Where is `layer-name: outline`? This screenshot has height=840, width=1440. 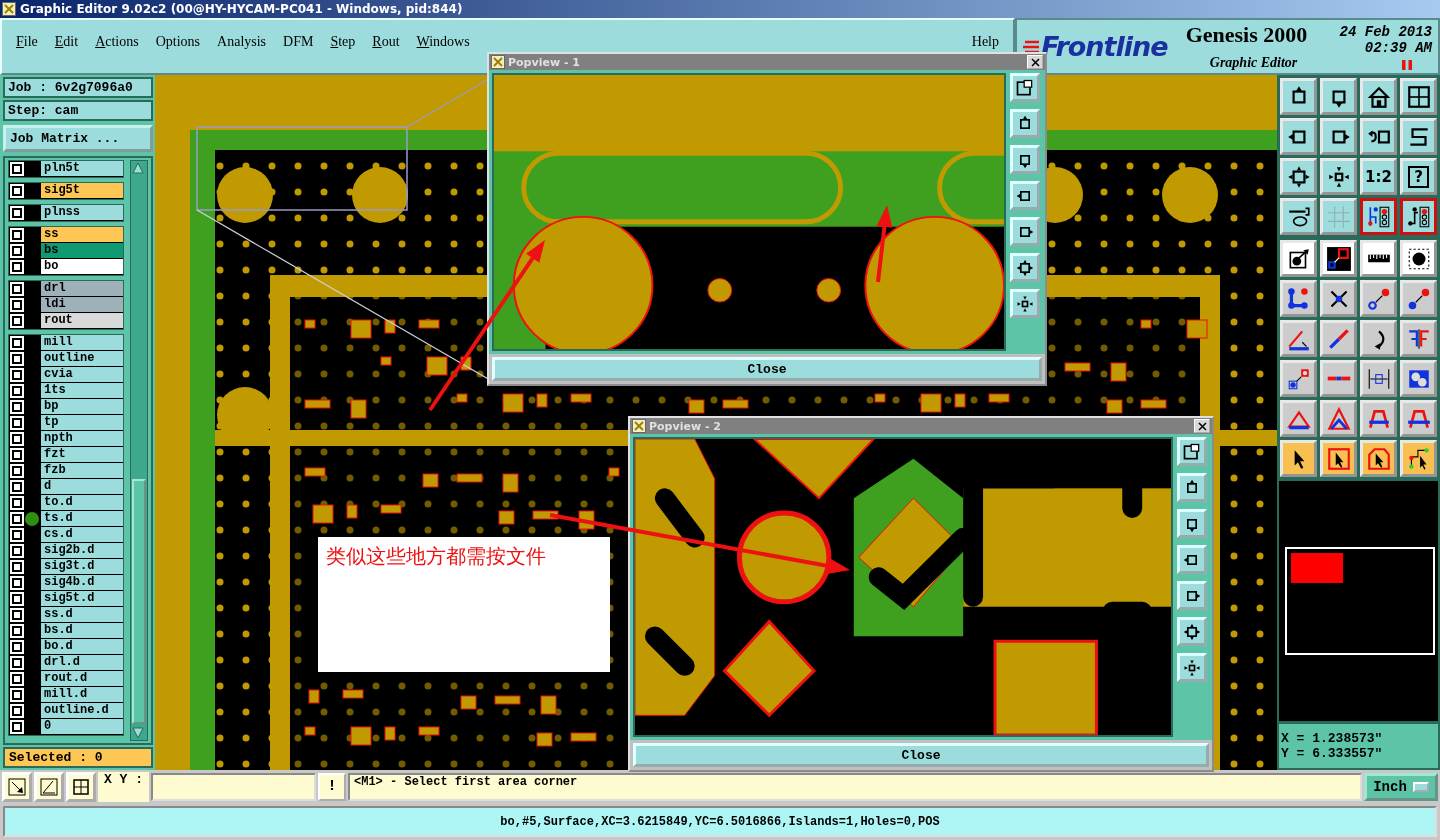
layer-name: outline is located at coordinates (82, 359).